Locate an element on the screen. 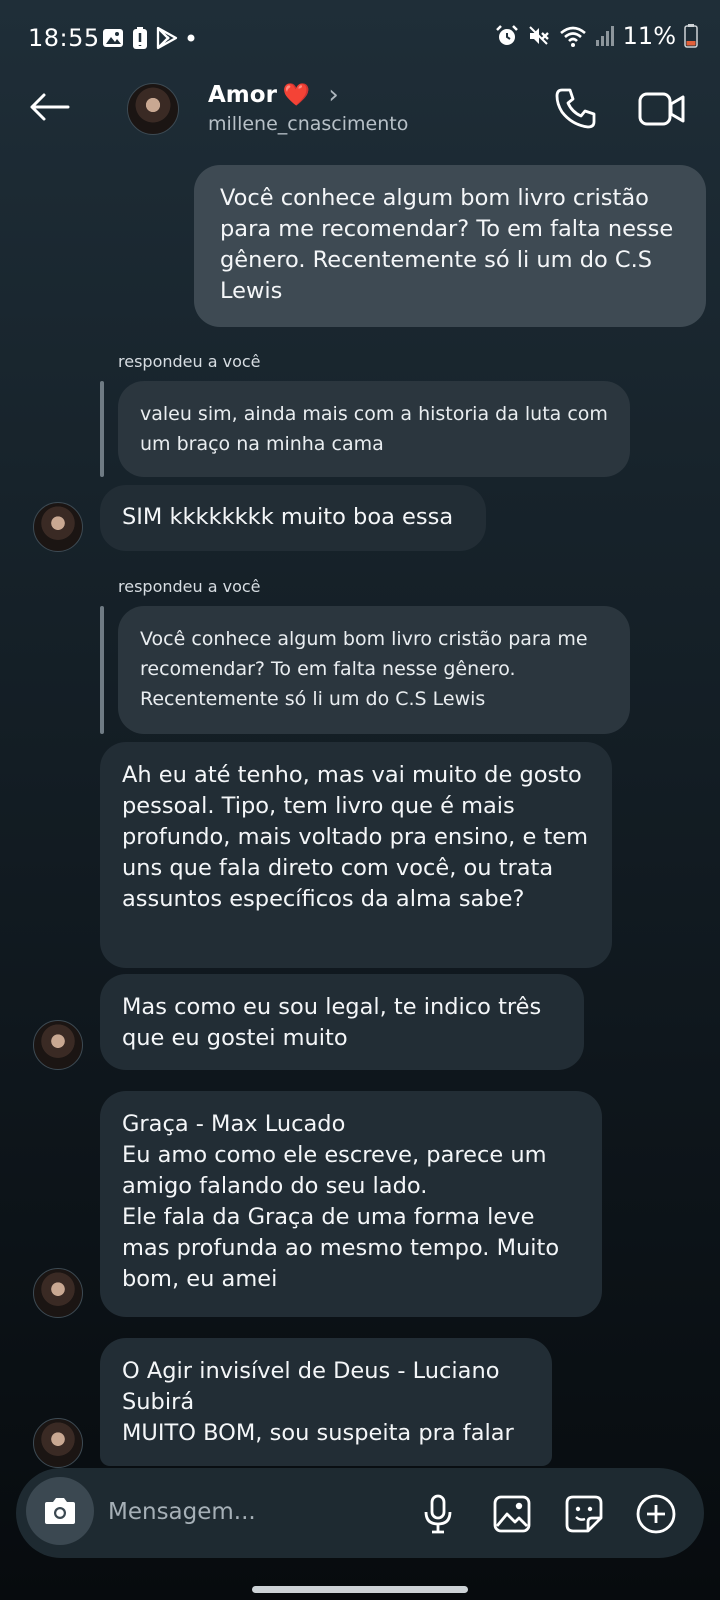 Image resolution: width=720 pixels, height=1600 pixels. back-button is located at coordinates (49, 107).